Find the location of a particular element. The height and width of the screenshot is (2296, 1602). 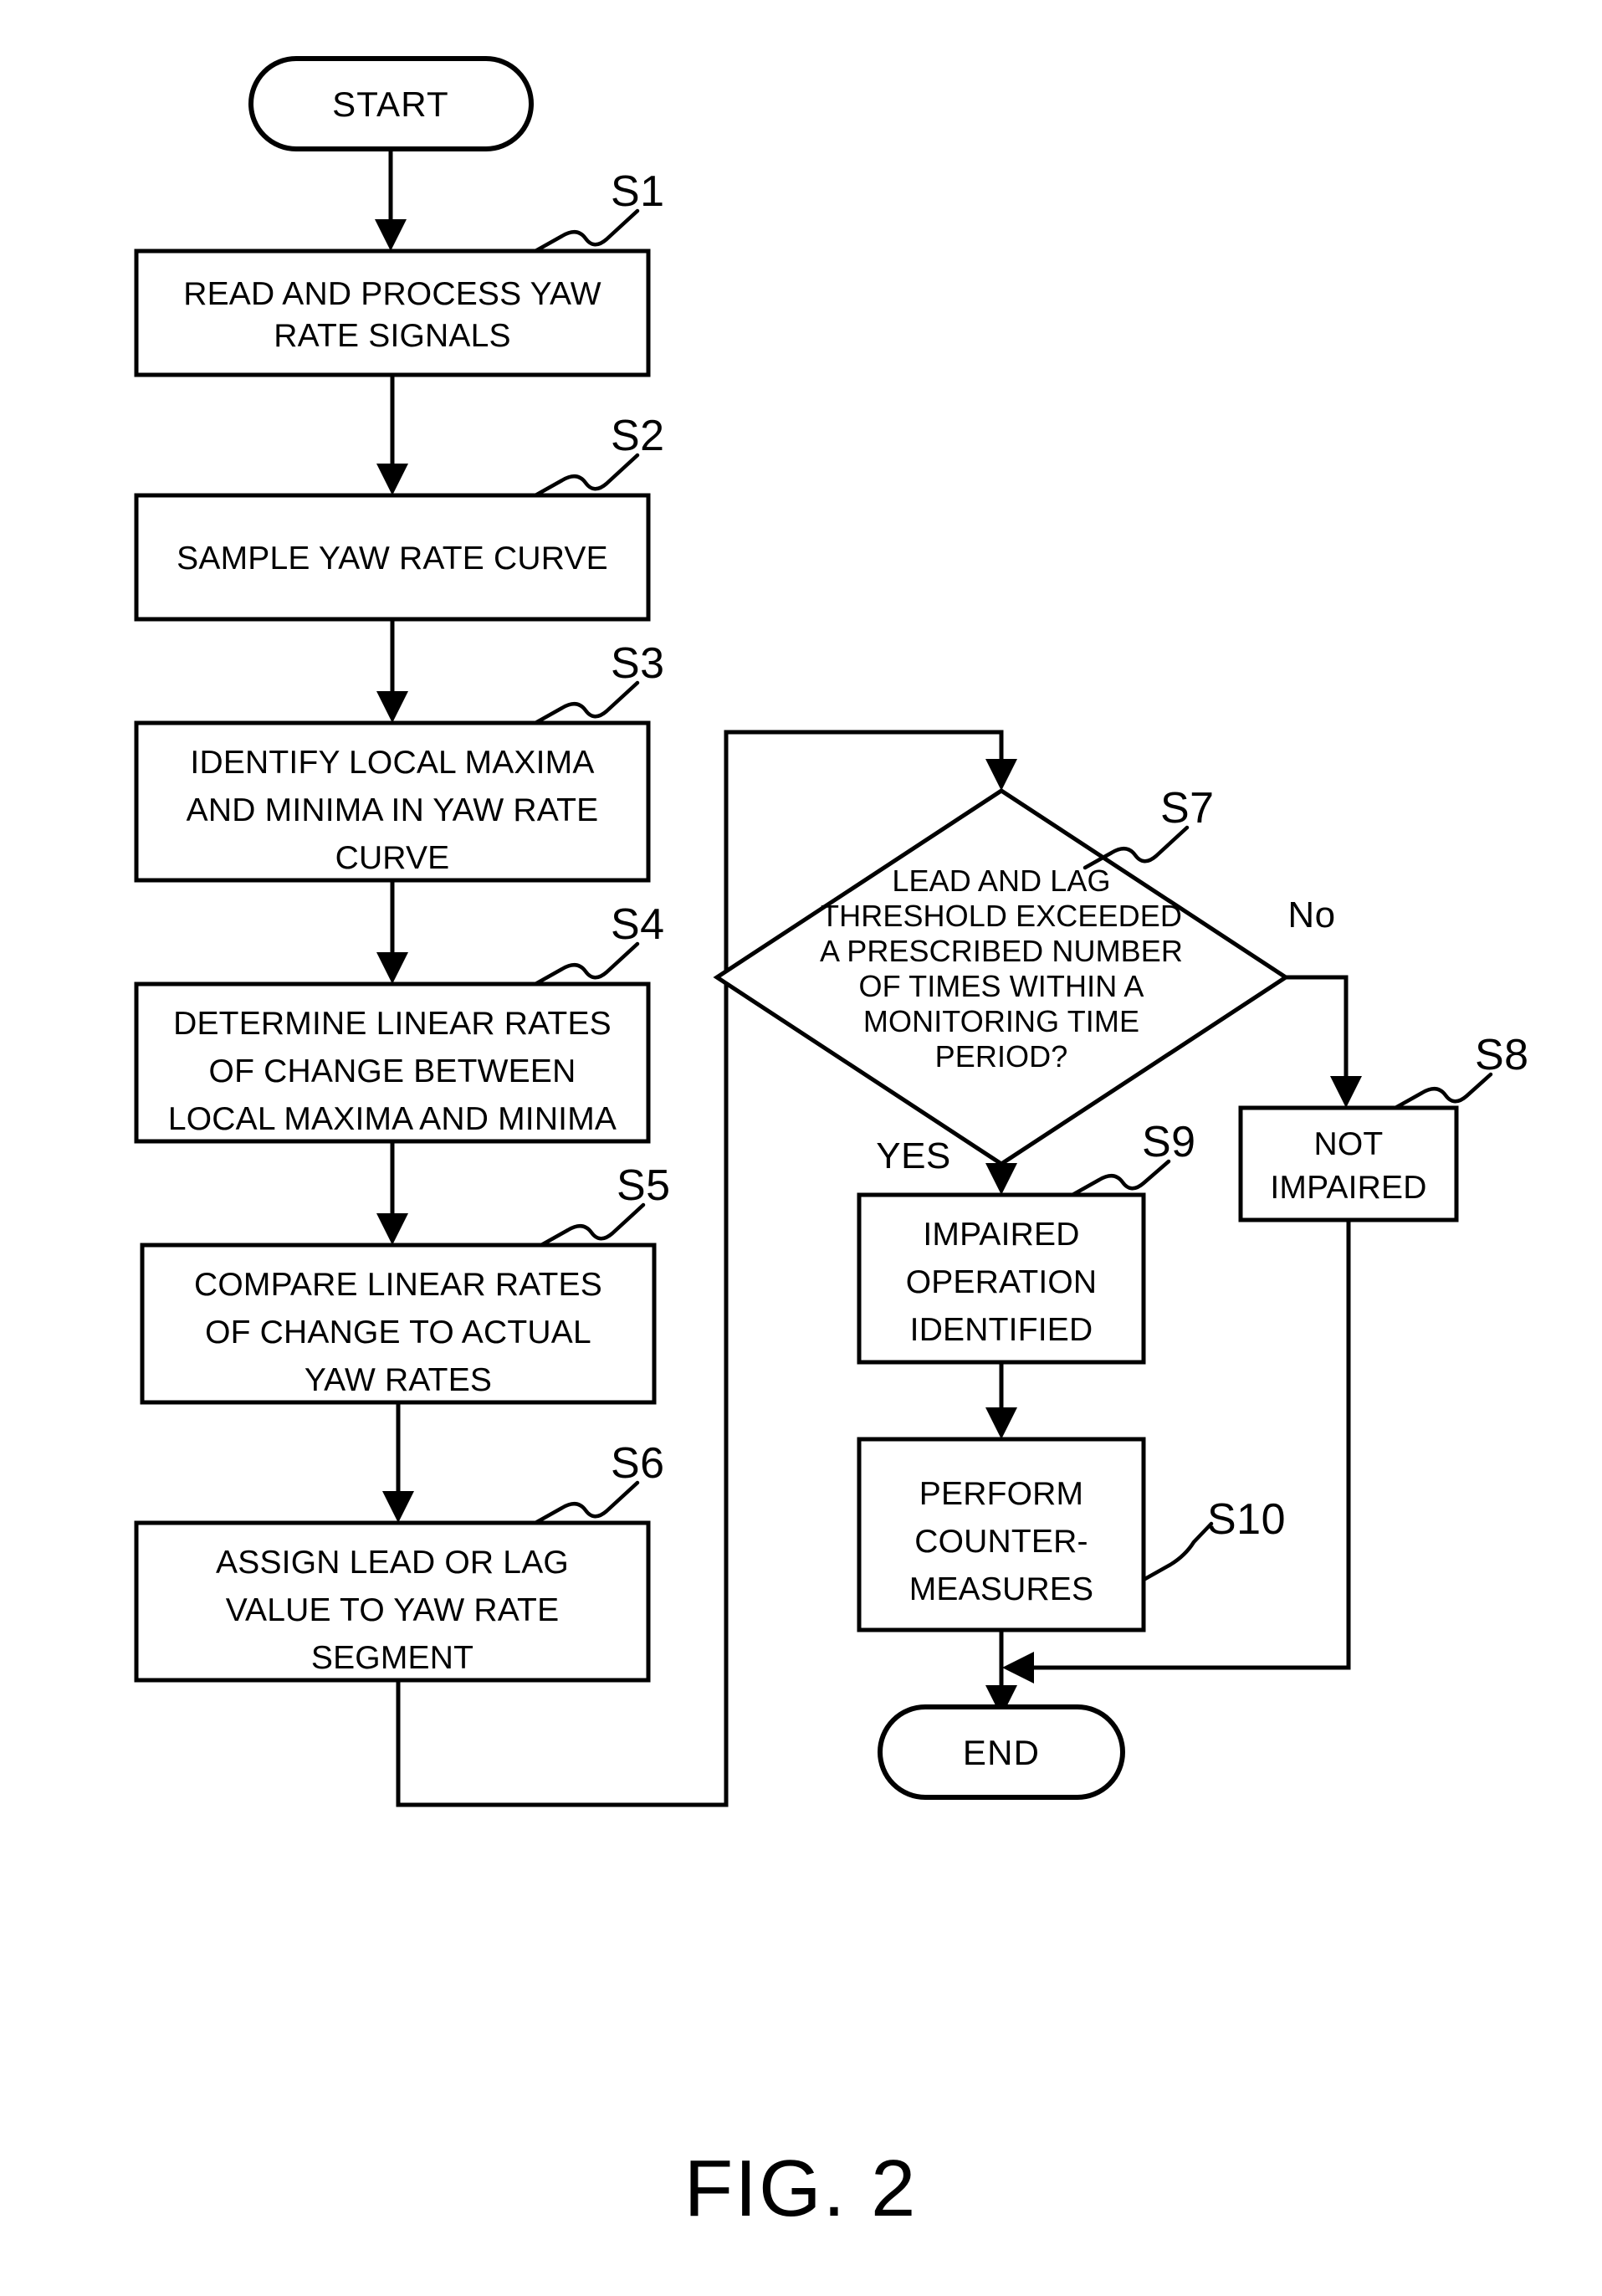

connector-s2-to-s3 is located at coordinates (392, 671).